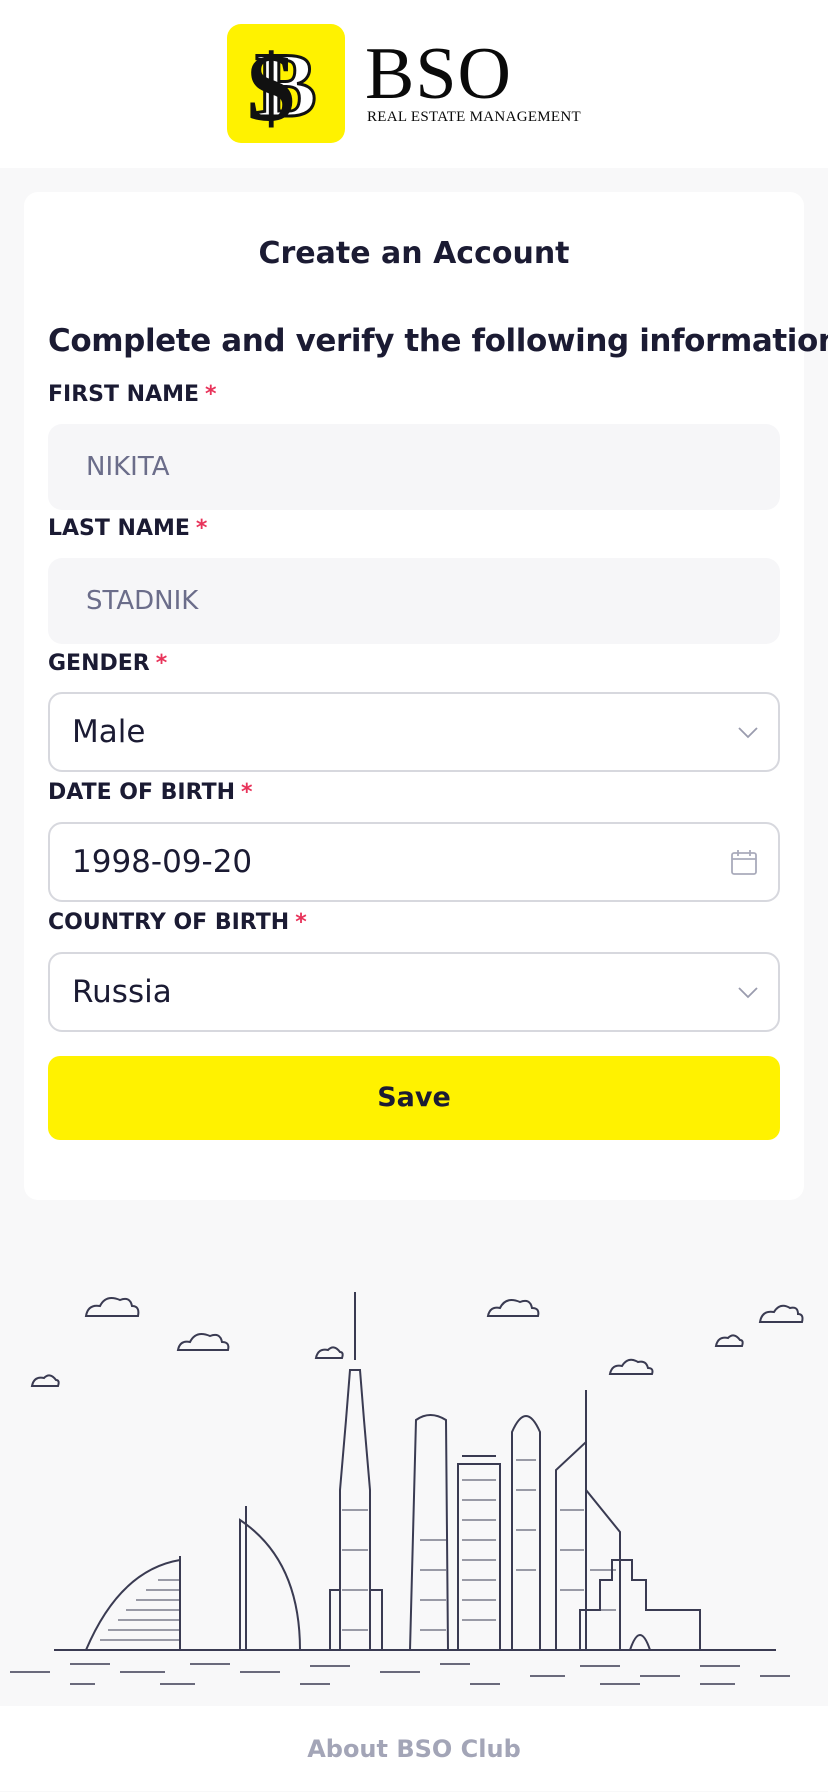 The image size is (828, 1792). What do you see at coordinates (122, 992) in the screenshot?
I see `country-of-birth-value: Russia` at bounding box center [122, 992].